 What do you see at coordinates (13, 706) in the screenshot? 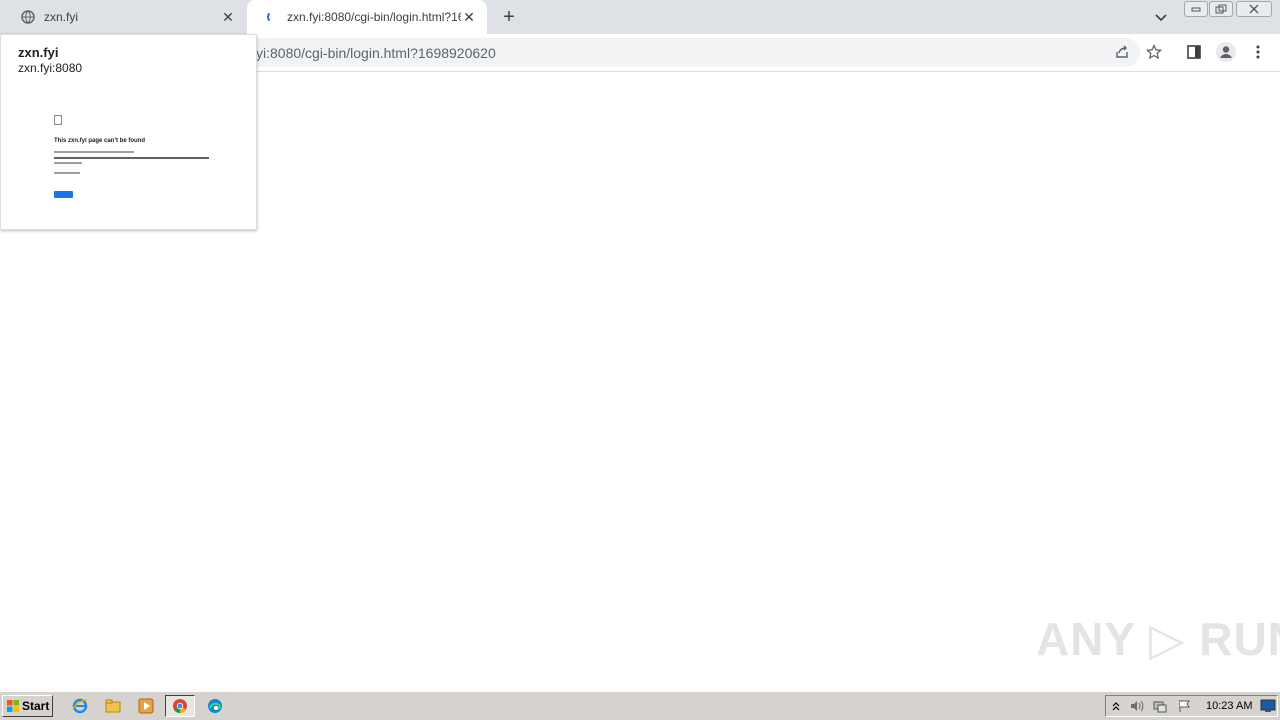
I see `windows-logo-icon` at bounding box center [13, 706].